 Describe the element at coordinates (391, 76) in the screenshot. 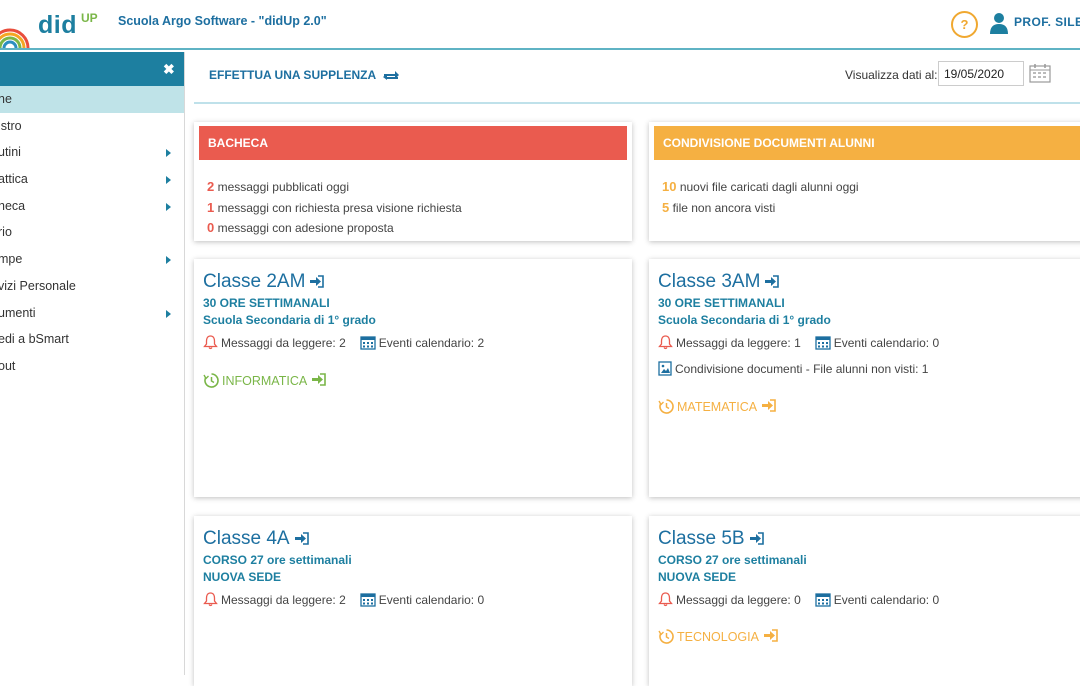

I see `swap-icon` at that location.